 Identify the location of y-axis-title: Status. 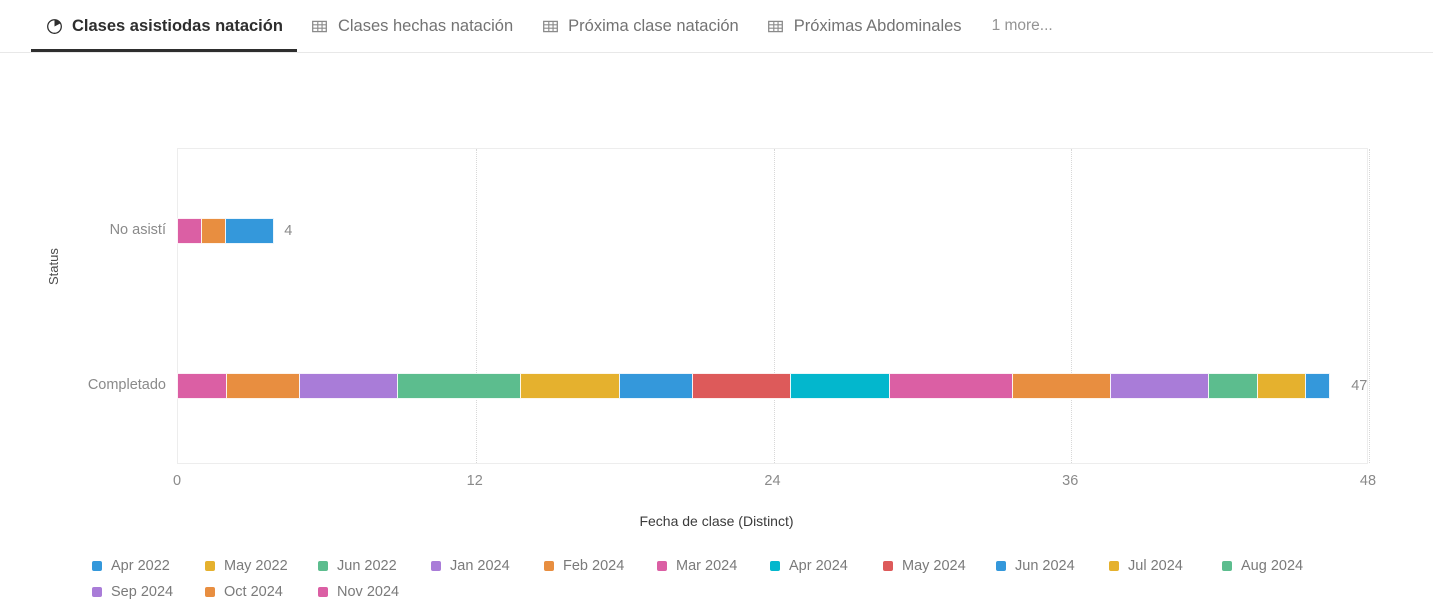
(53, 266).